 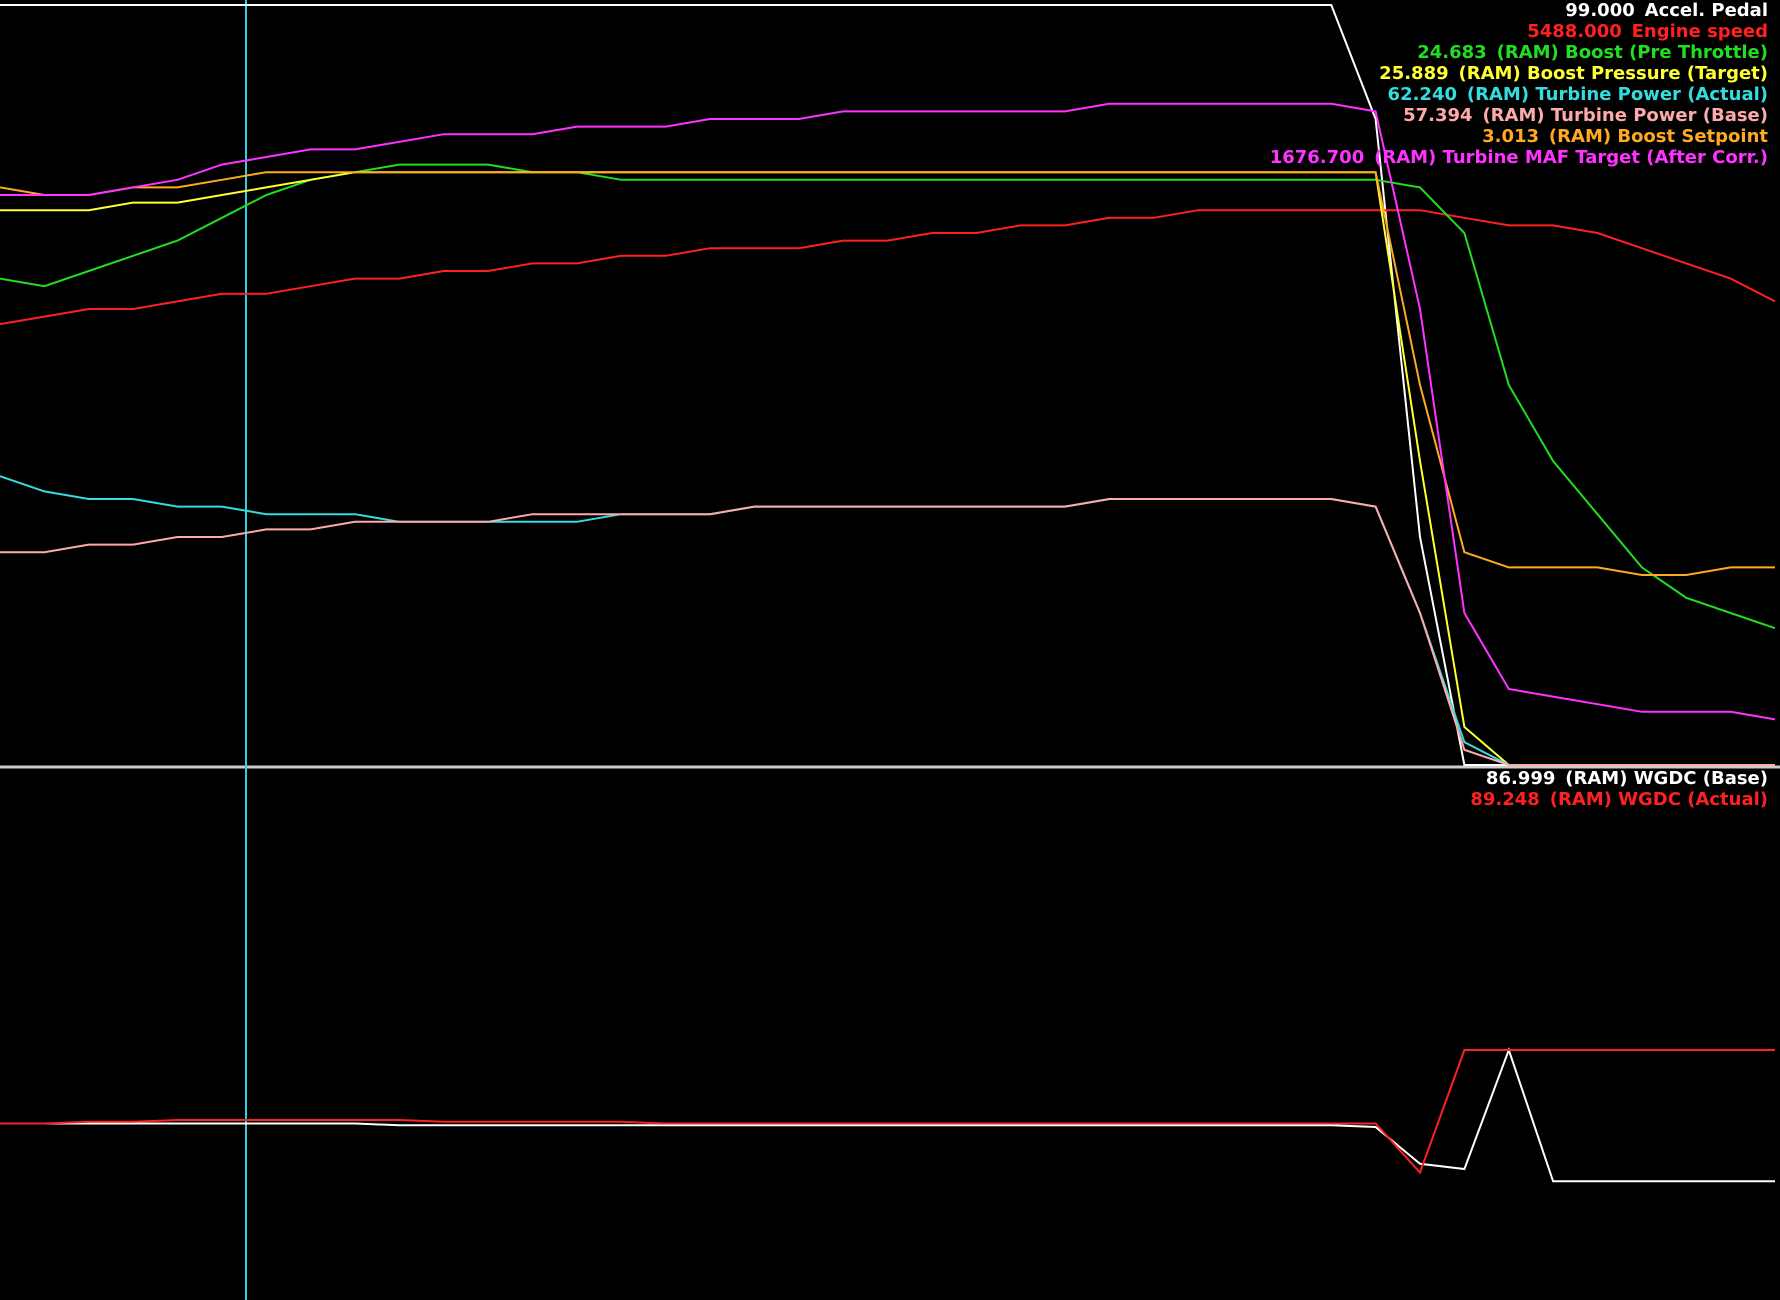 I want to click on legend-entry: 86.999 (RAM) WGDC (Base), so click(x=1619, y=778).